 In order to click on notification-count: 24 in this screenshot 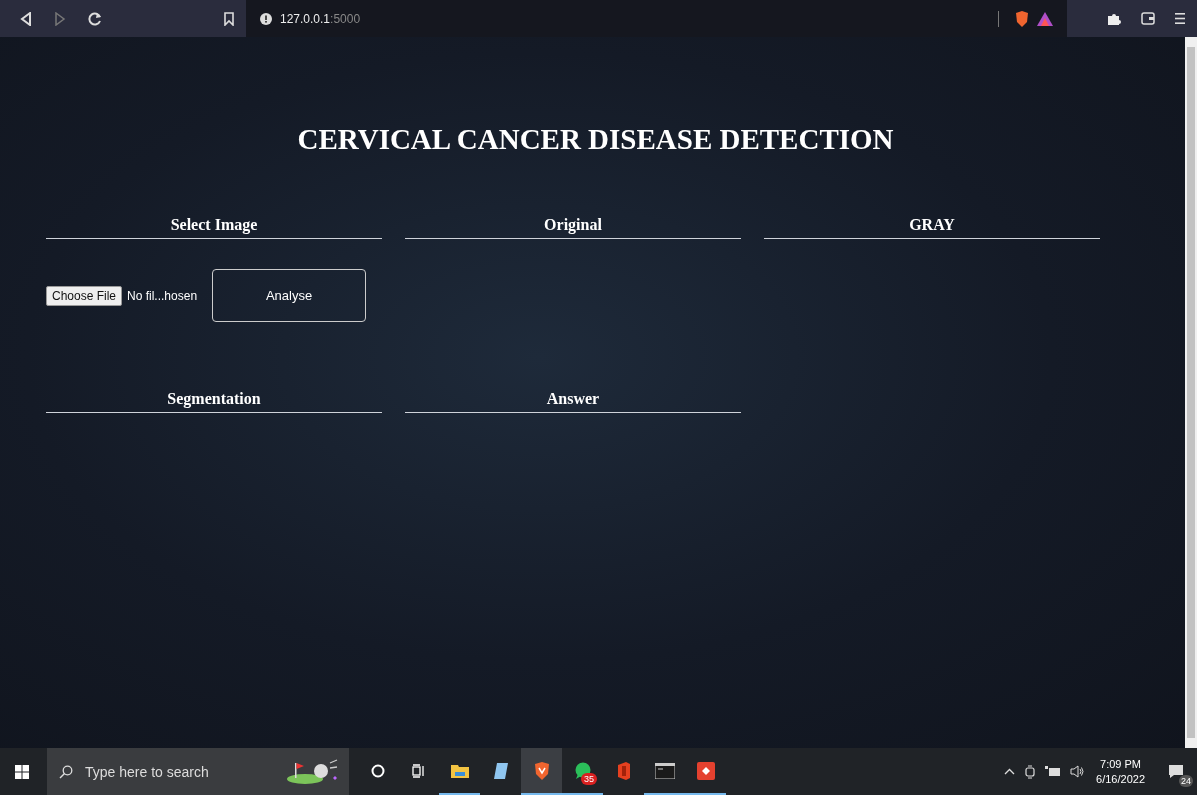, I will do `click(1186, 780)`.